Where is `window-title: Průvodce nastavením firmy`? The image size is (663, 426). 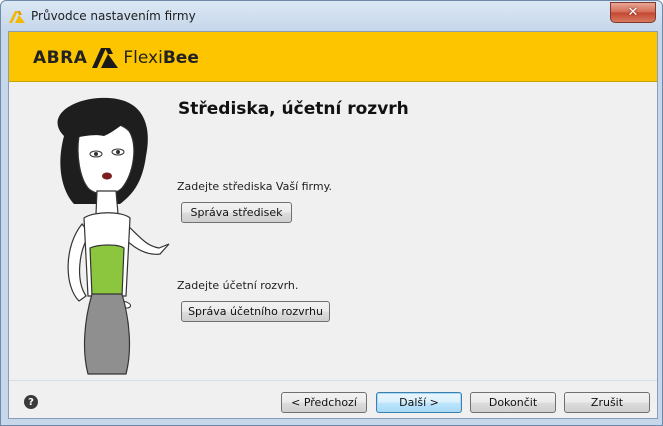 window-title: Průvodce nastavením firmy is located at coordinates (113, 16).